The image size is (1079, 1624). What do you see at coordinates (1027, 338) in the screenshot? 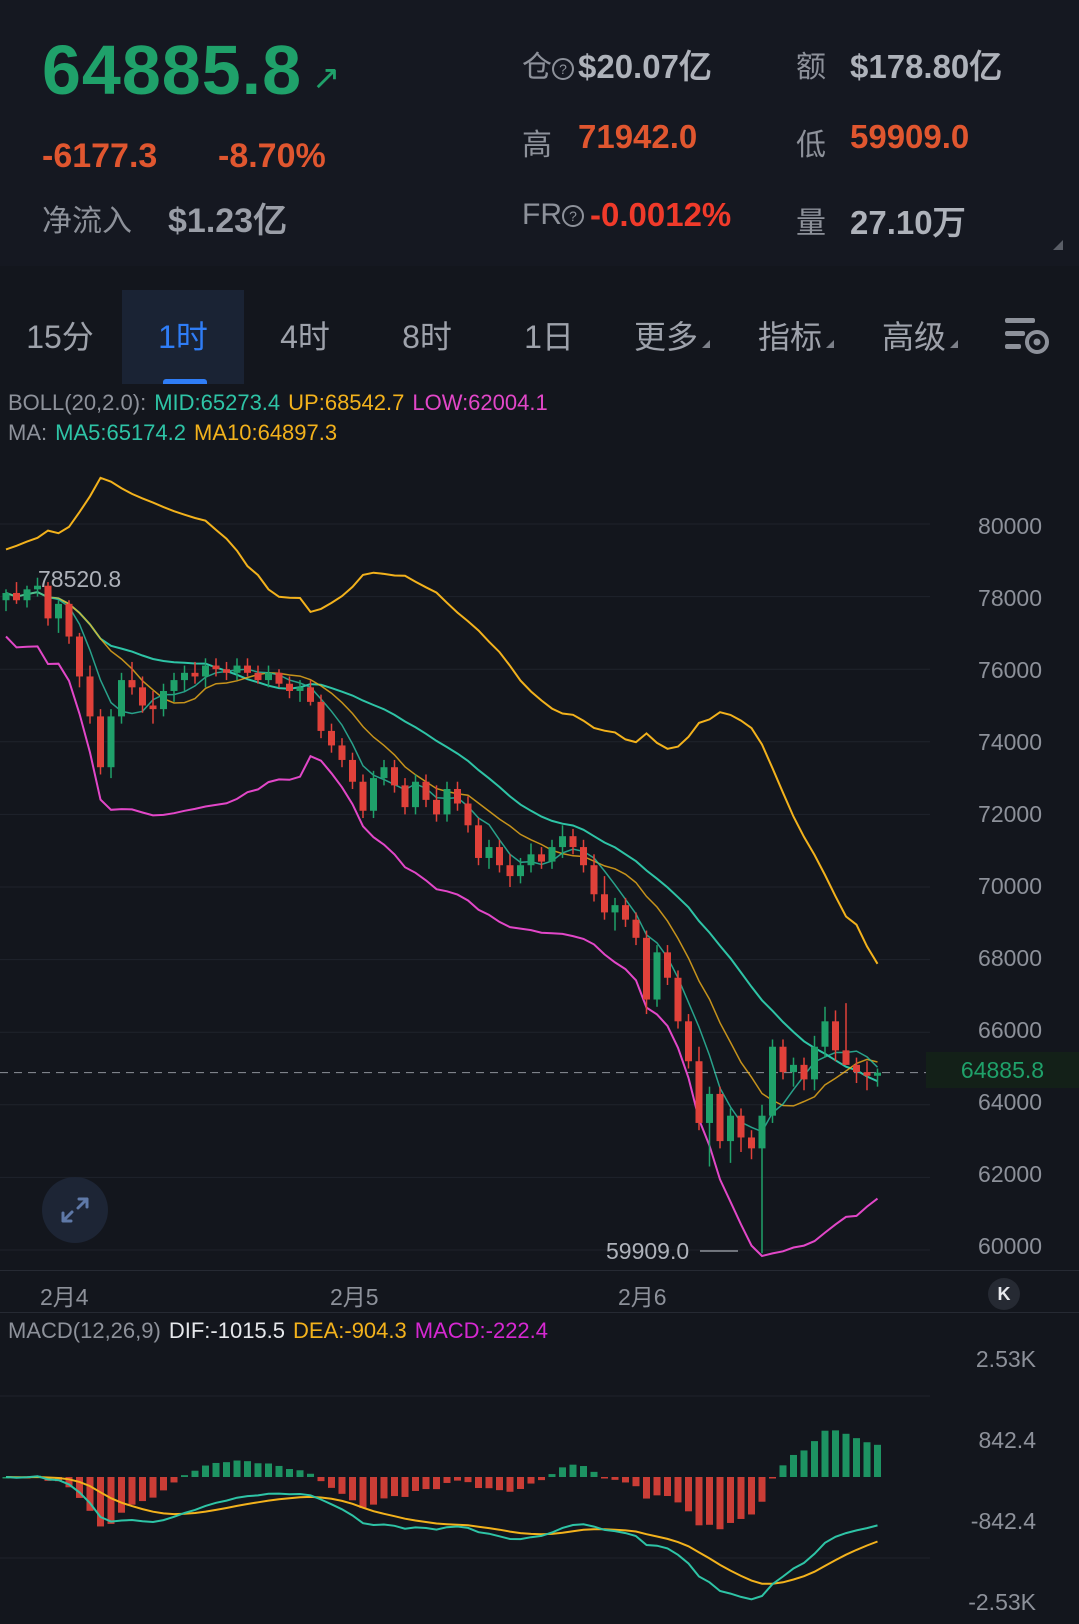
I see `chart-settings-icon` at bounding box center [1027, 338].